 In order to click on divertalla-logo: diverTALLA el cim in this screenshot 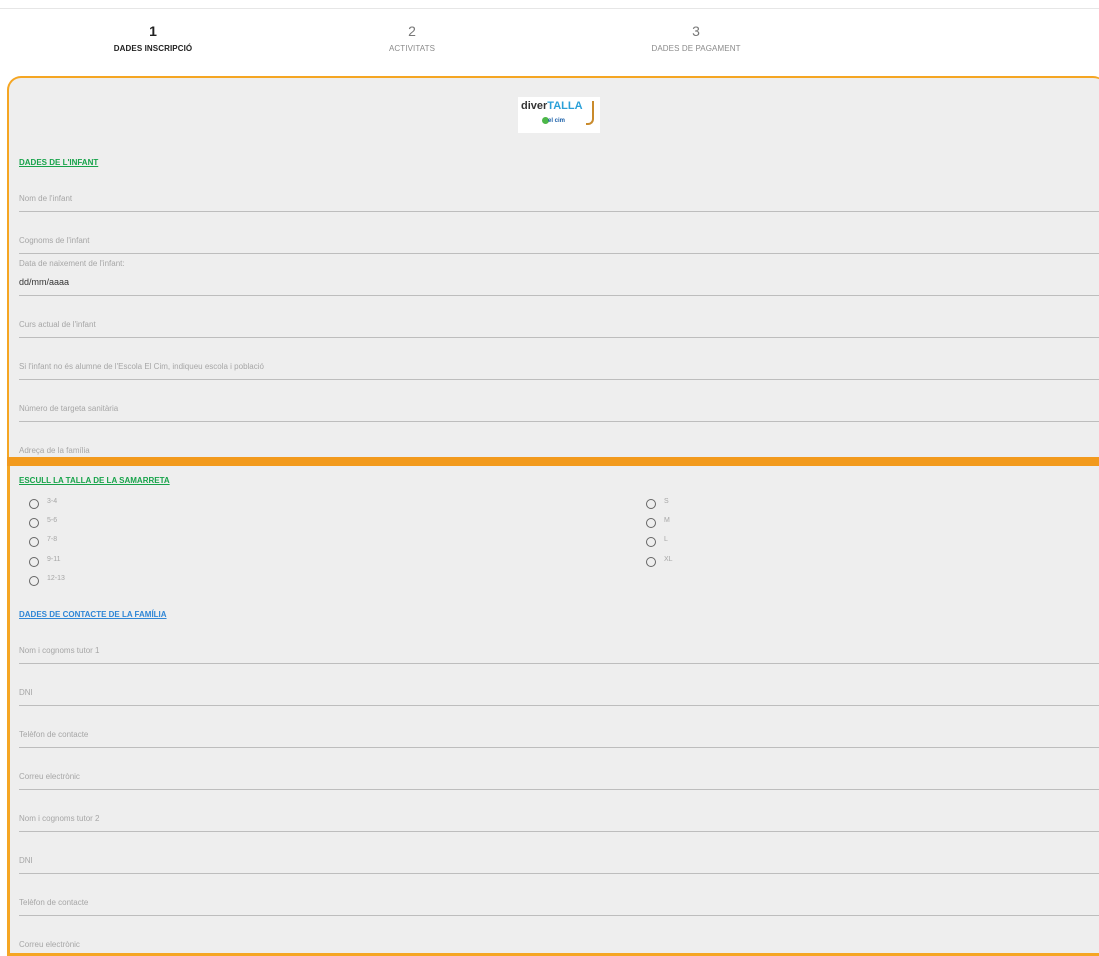, I will do `click(559, 115)`.